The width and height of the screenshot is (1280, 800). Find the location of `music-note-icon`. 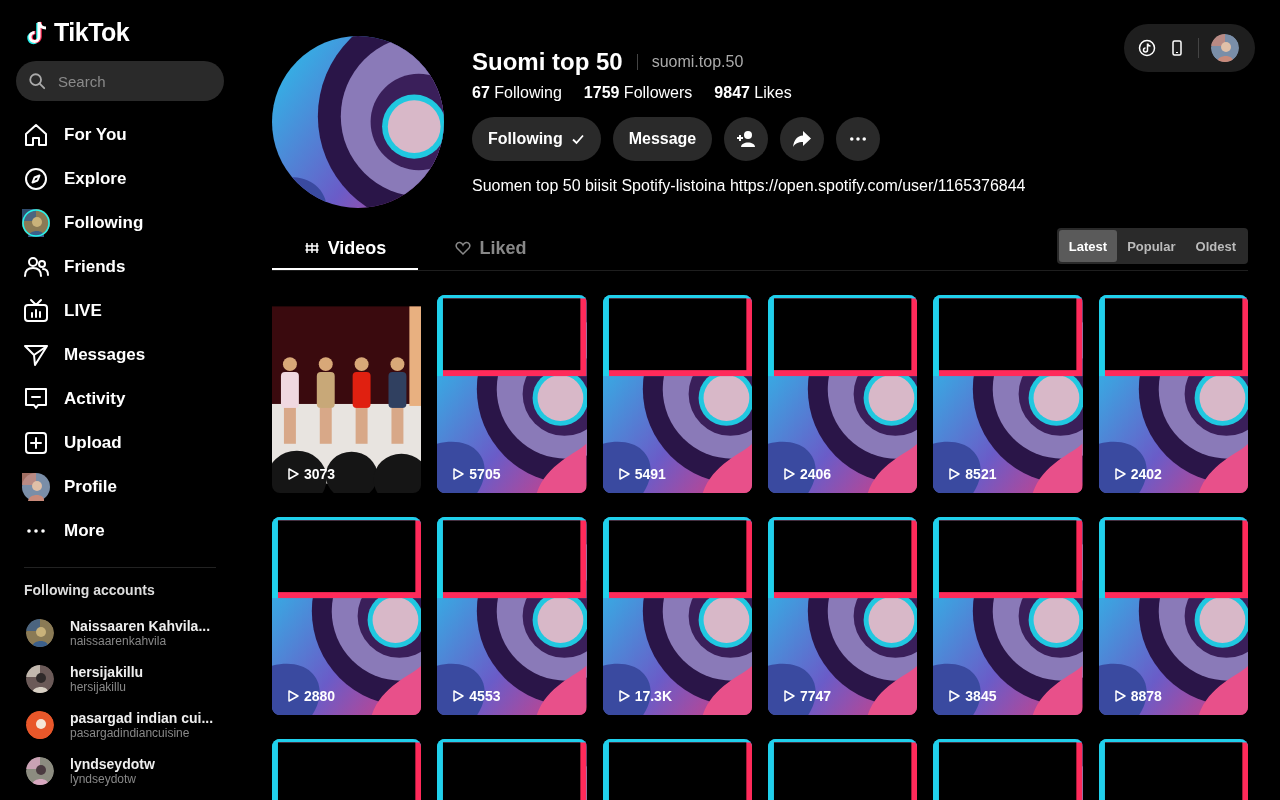

music-note-icon is located at coordinates (1147, 48).